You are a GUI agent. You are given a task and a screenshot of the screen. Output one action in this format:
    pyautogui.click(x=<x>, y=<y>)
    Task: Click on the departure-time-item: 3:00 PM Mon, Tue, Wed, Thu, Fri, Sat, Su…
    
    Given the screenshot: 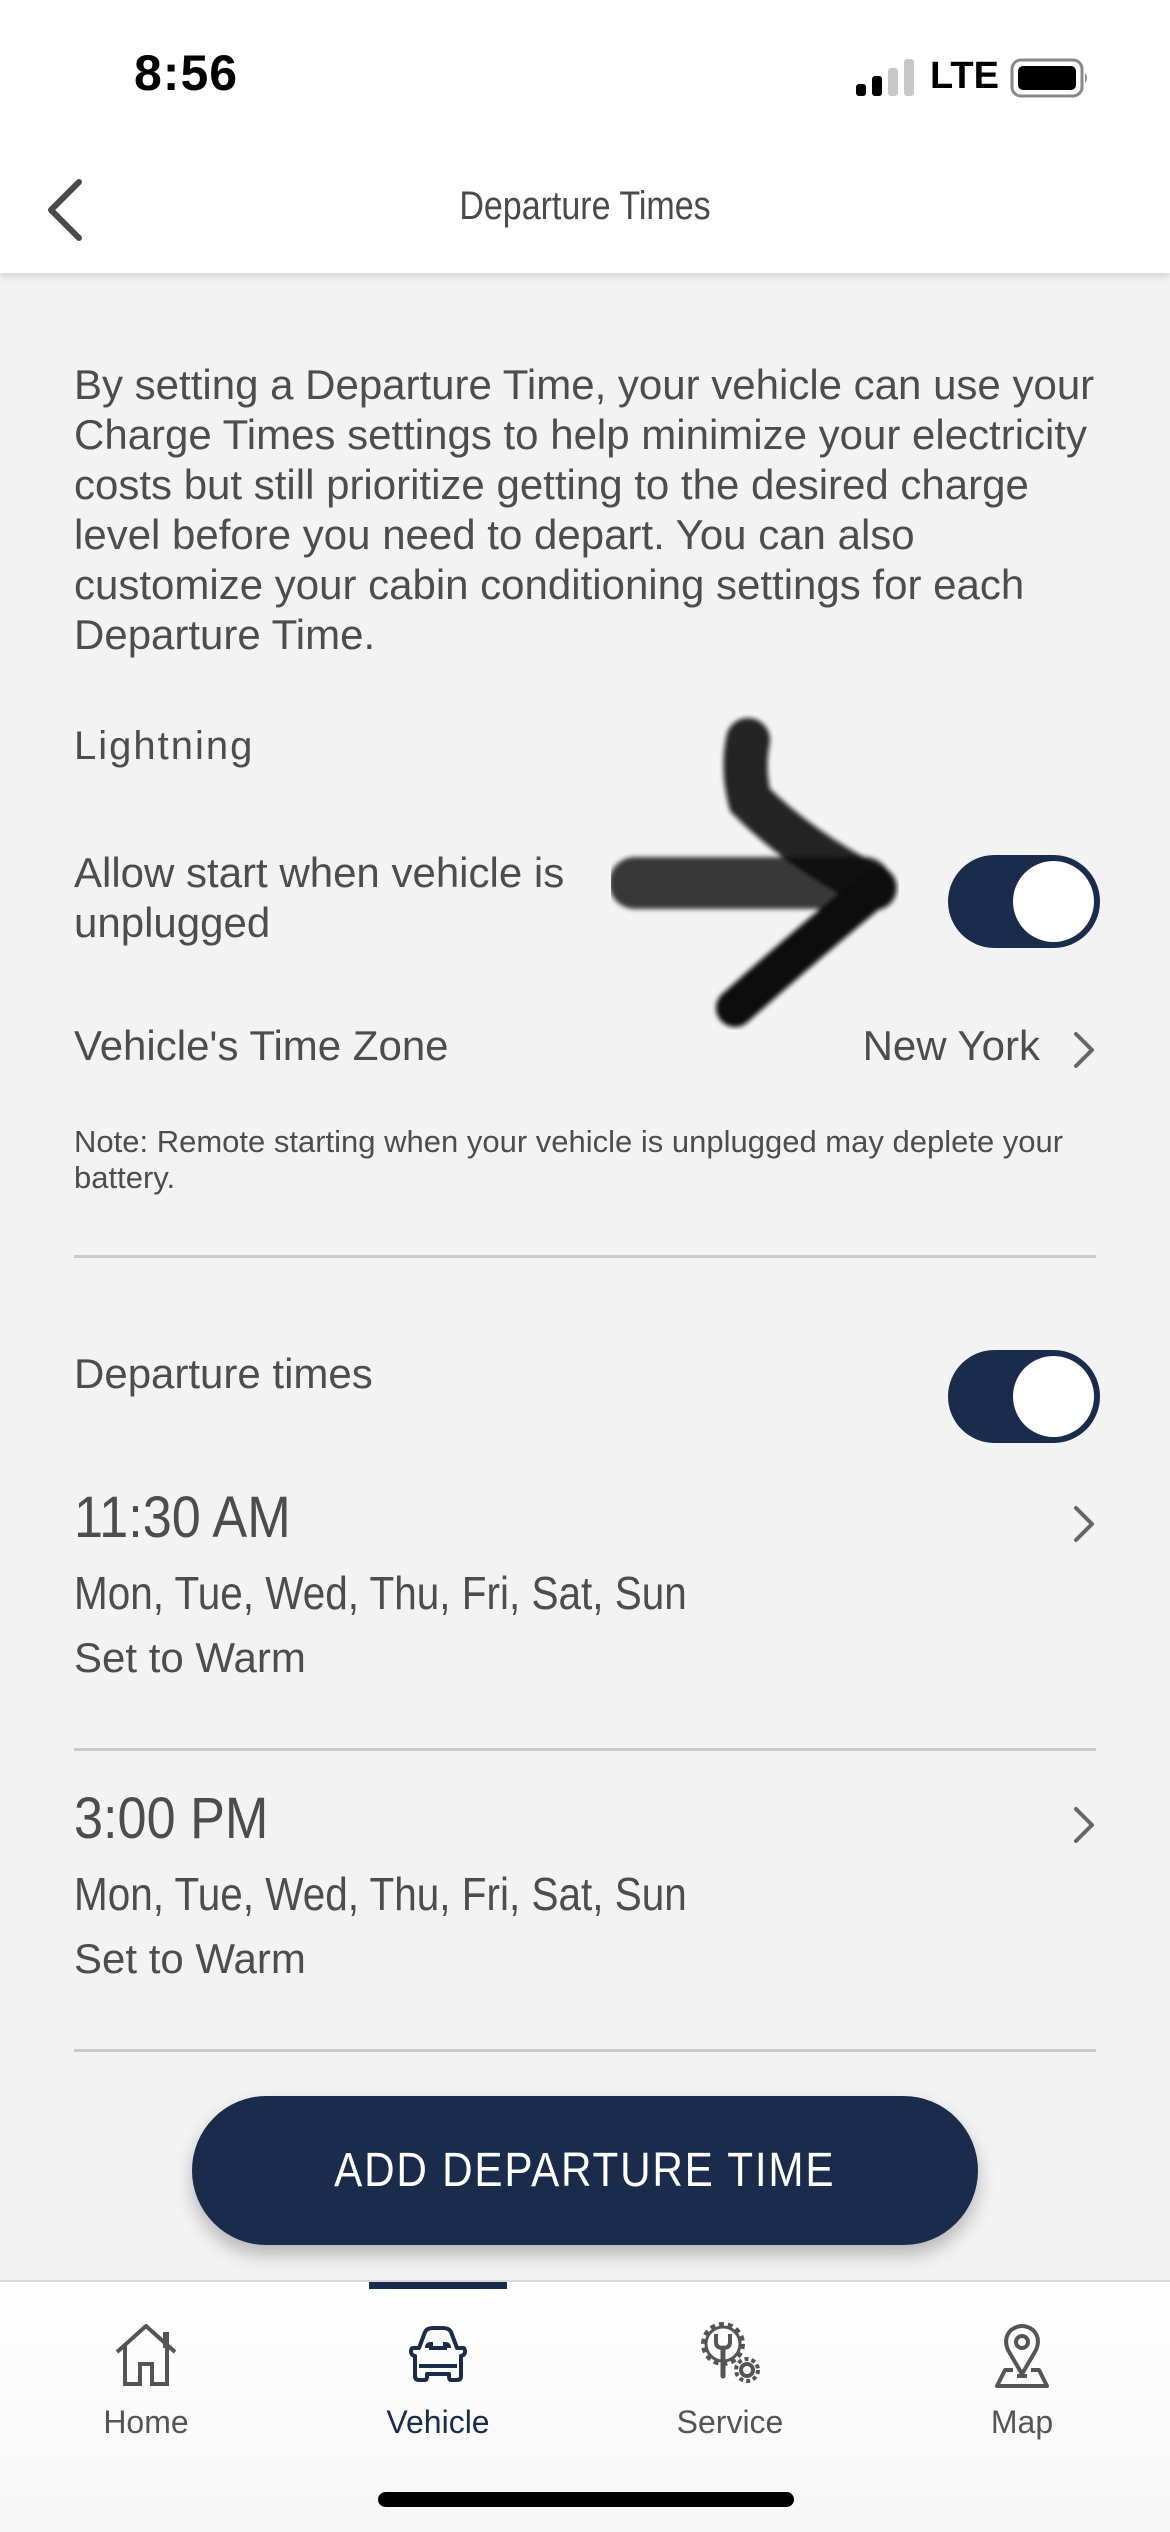 What is the action you would take?
    pyautogui.click(x=585, y=1885)
    